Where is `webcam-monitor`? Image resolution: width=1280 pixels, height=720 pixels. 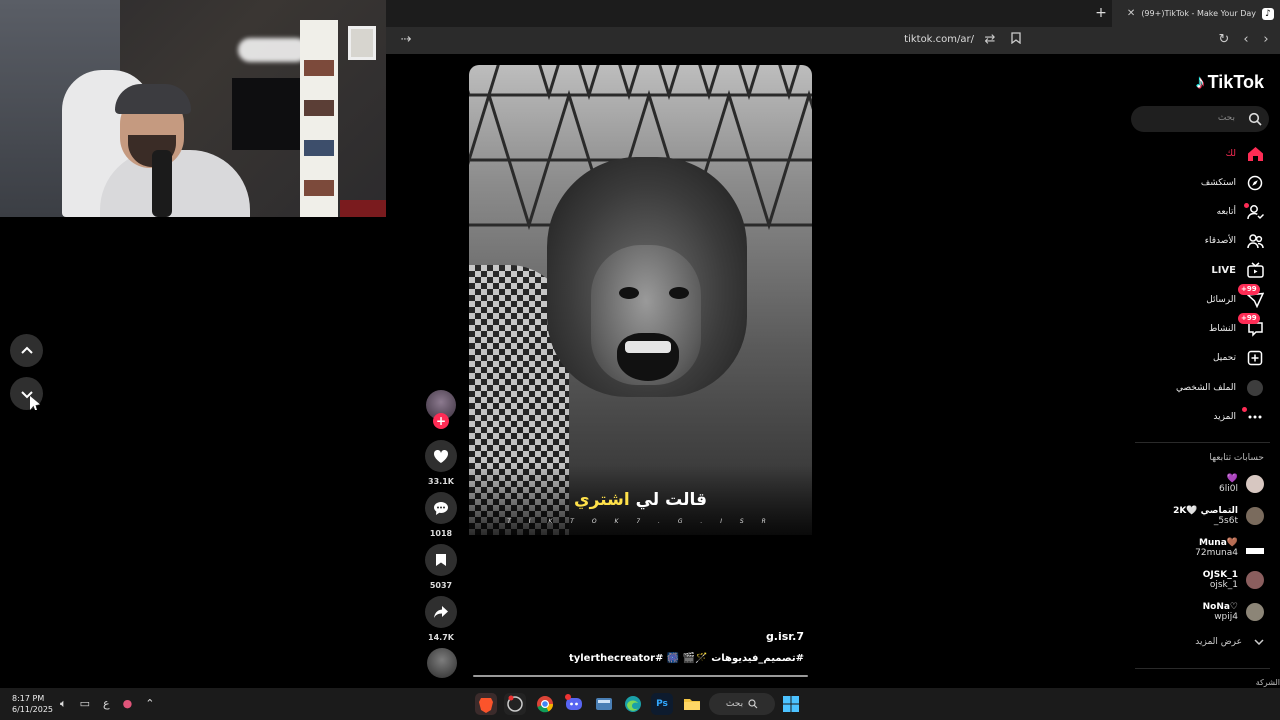
webcam-monitor is located at coordinates (267, 114).